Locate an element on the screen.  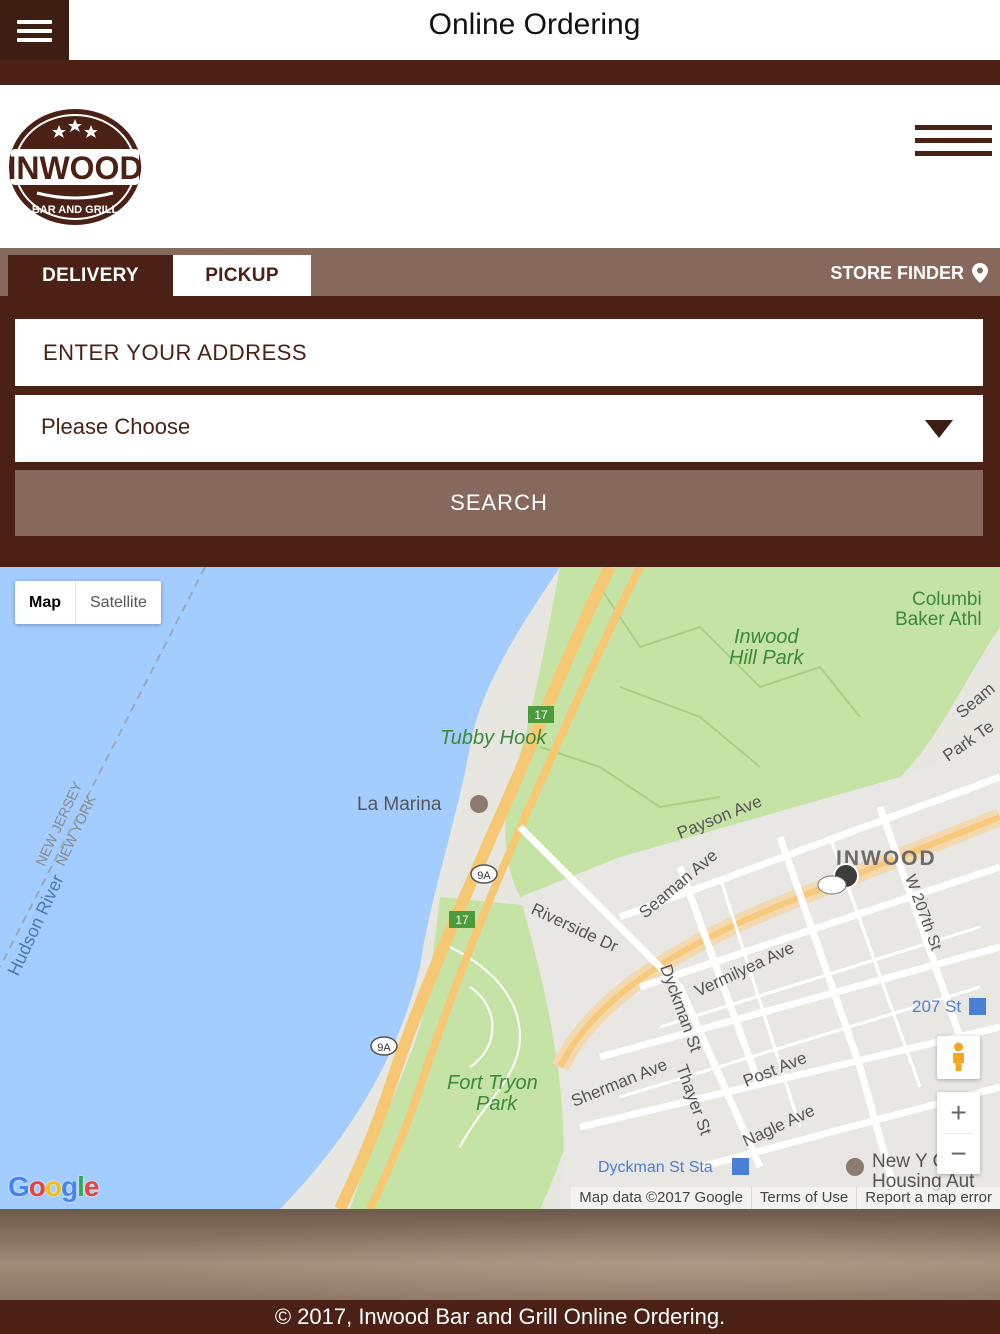
decorative-background is located at coordinates (500, 1254).